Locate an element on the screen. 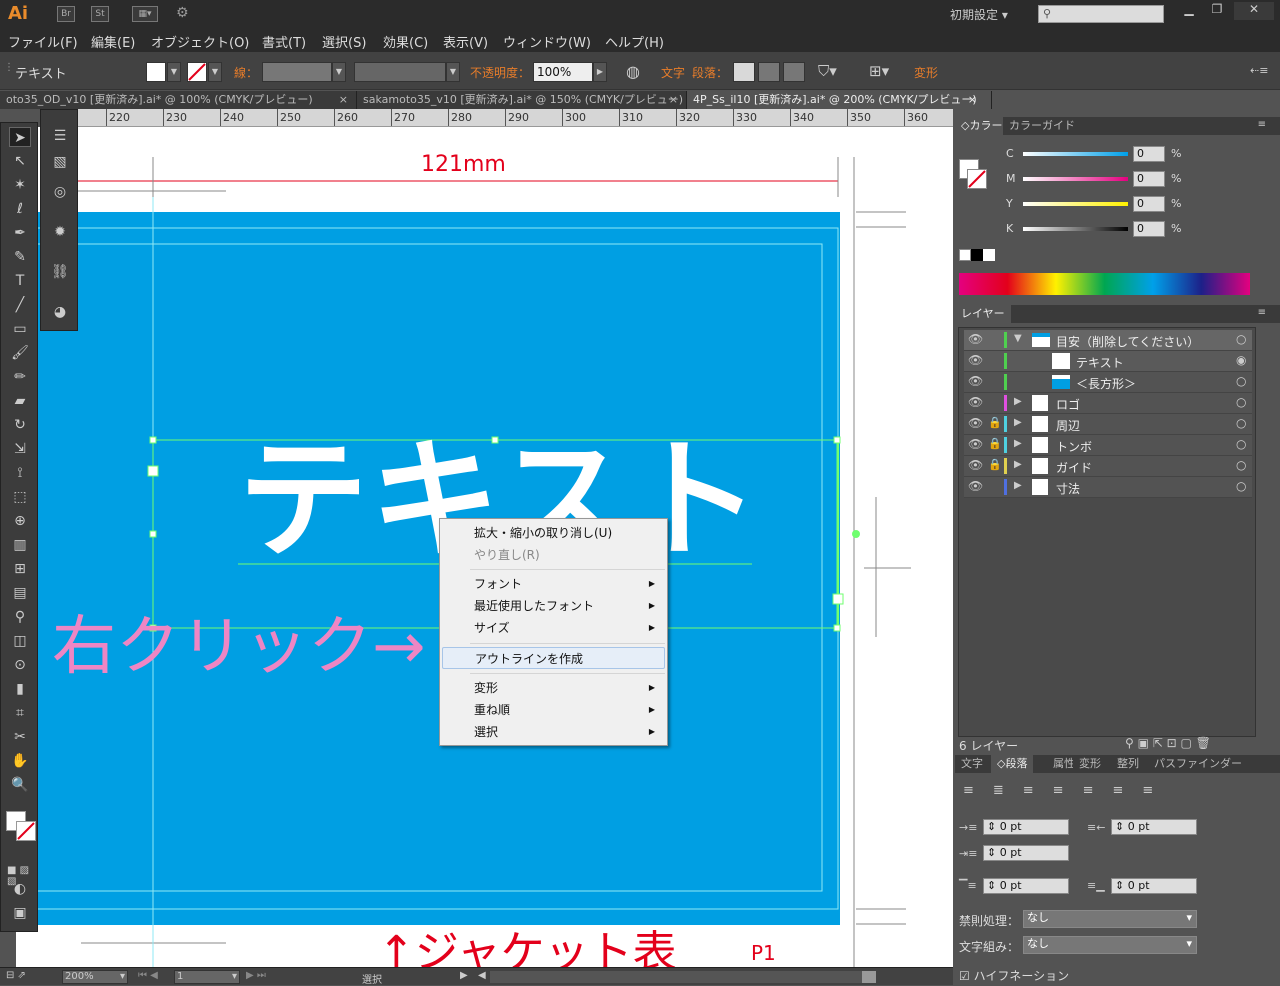 This screenshot has width=1280, height=986. menu-lines-icon: ☰ is located at coordinates (60, 139).